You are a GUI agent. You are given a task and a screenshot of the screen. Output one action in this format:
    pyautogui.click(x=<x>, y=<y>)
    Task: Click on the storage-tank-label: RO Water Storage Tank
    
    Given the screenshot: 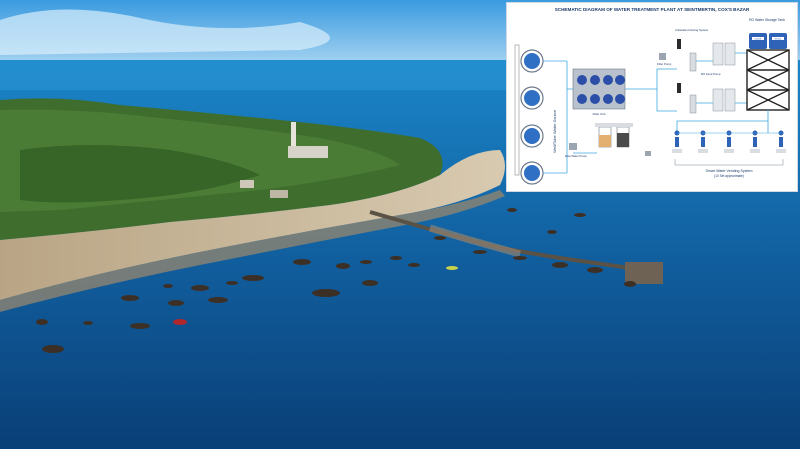 What is the action you would take?
    pyautogui.click(x=767, y=20)
    